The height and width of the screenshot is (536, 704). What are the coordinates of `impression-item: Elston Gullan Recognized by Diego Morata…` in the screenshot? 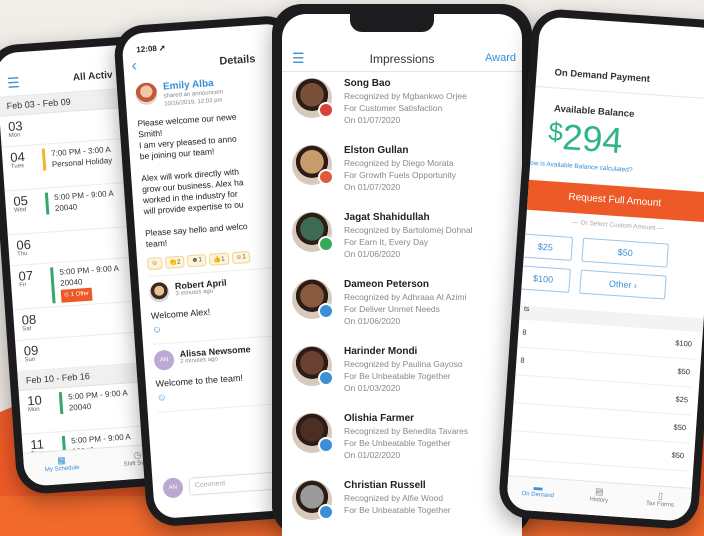 It's located at (402, 172).